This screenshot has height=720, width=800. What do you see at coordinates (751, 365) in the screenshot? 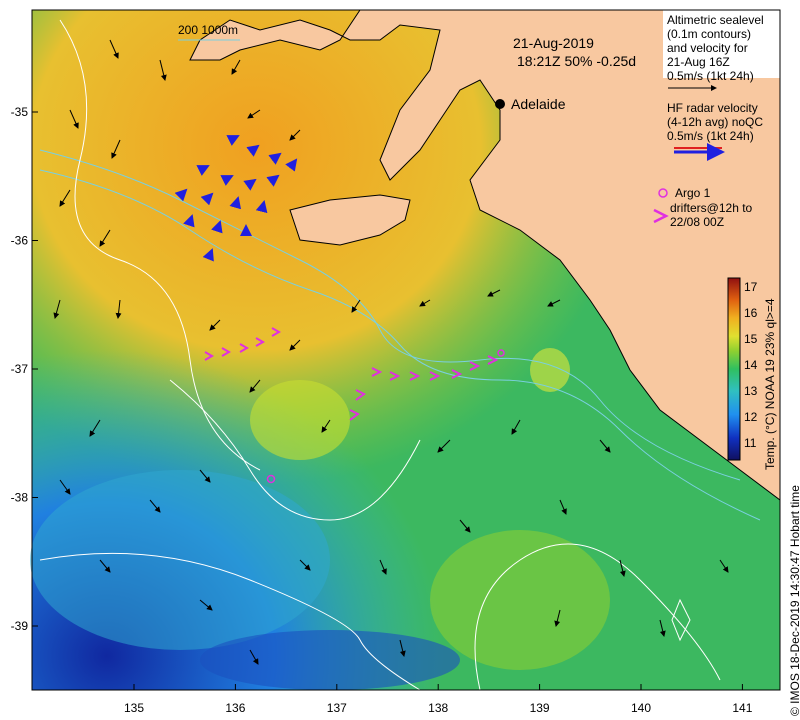
I see `colorbar-tick-label: 14` at bounding box center [751, 365].